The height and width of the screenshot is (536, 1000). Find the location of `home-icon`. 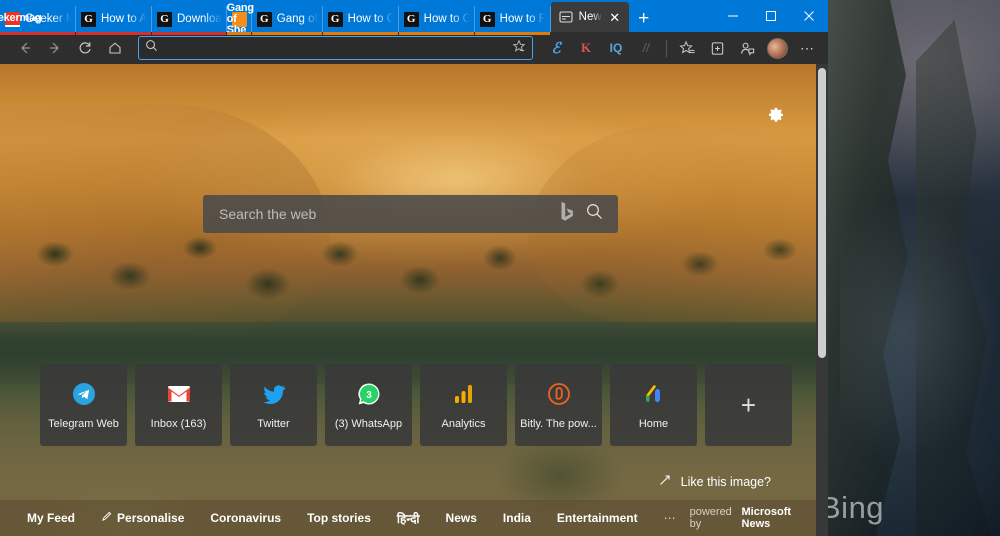

home-icon is located at coordinates (115, 48).